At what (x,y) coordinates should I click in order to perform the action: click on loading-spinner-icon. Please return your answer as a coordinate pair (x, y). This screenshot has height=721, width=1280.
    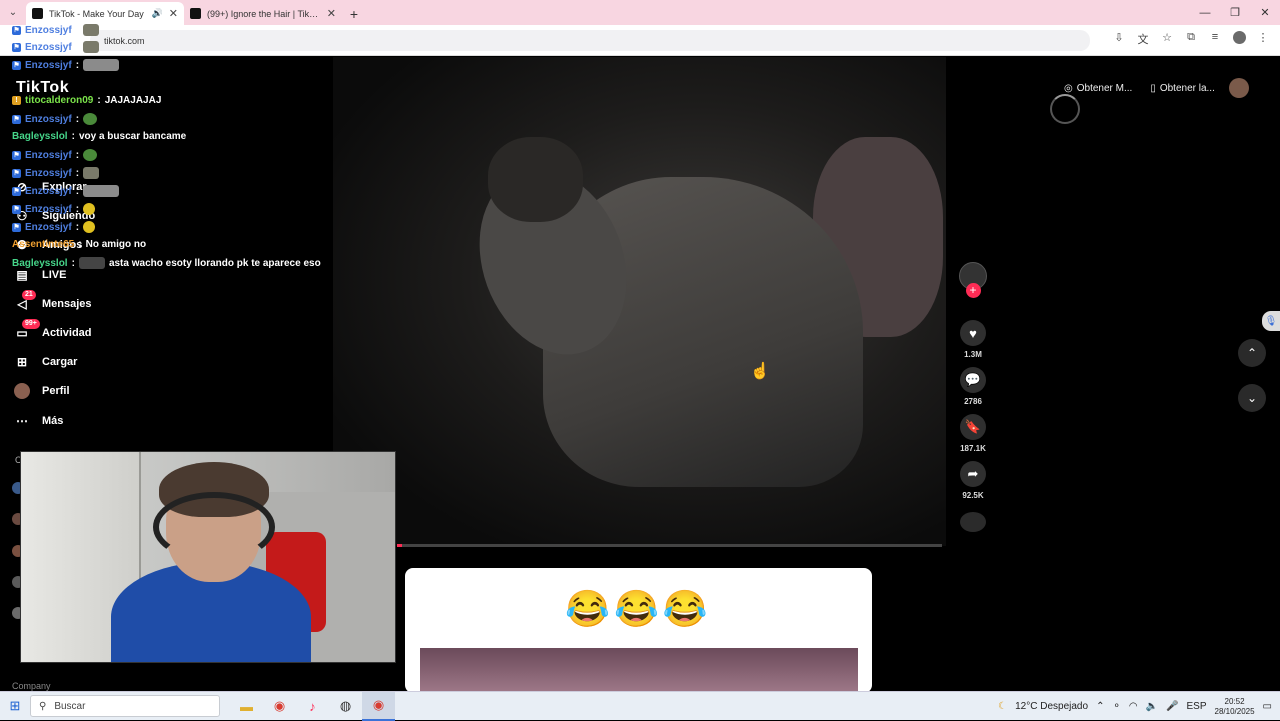
    Looking at the image, I should click on (1065, 109).